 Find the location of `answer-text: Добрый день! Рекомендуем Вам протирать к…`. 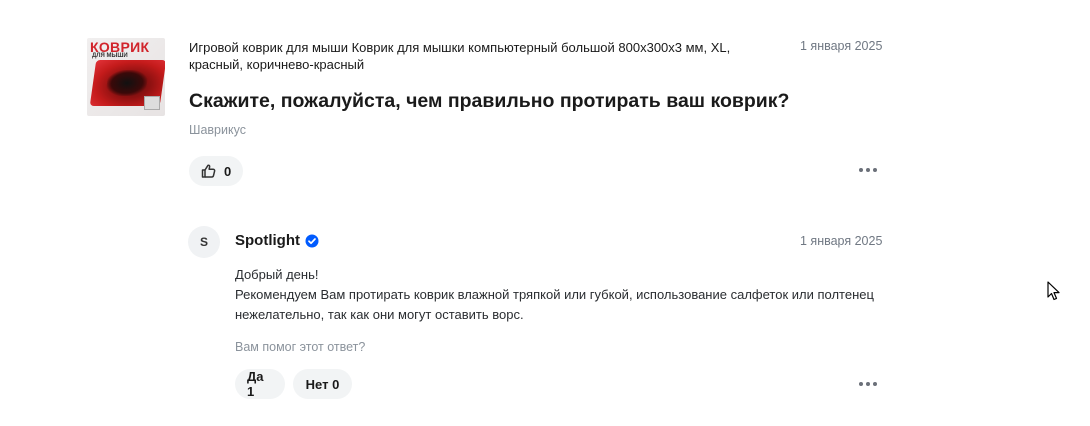

answer-text: Добрый день! Рекомендуем Вам протирать к… is located at coordinates (555, 295).